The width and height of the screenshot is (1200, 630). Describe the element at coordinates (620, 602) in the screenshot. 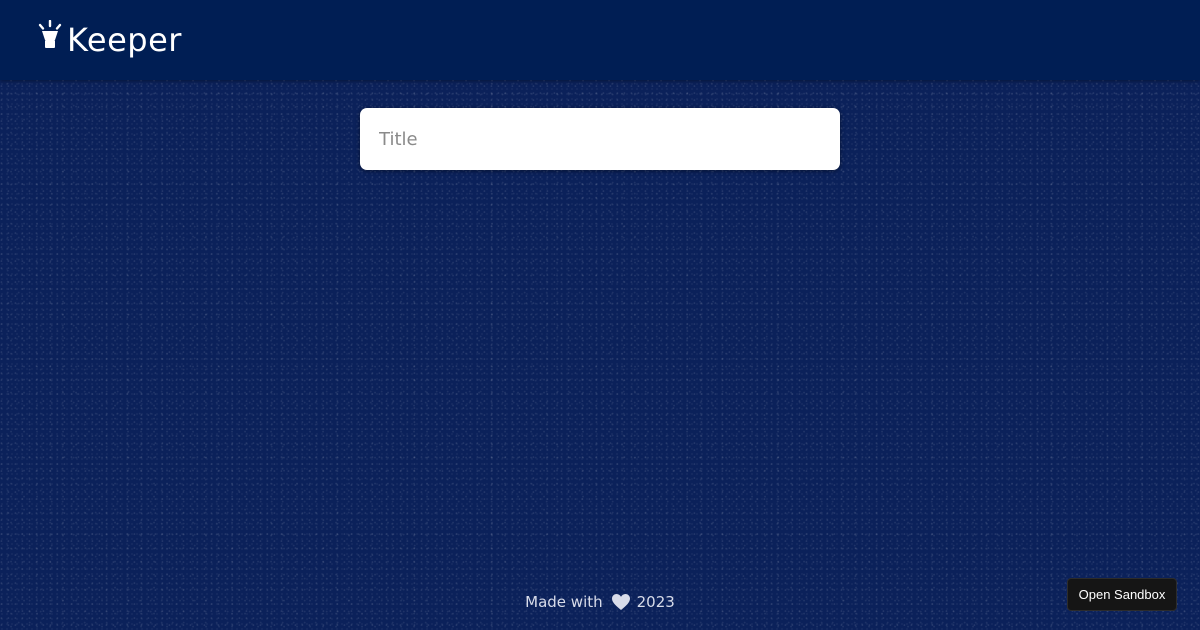

I see `heart-icon` at that location.